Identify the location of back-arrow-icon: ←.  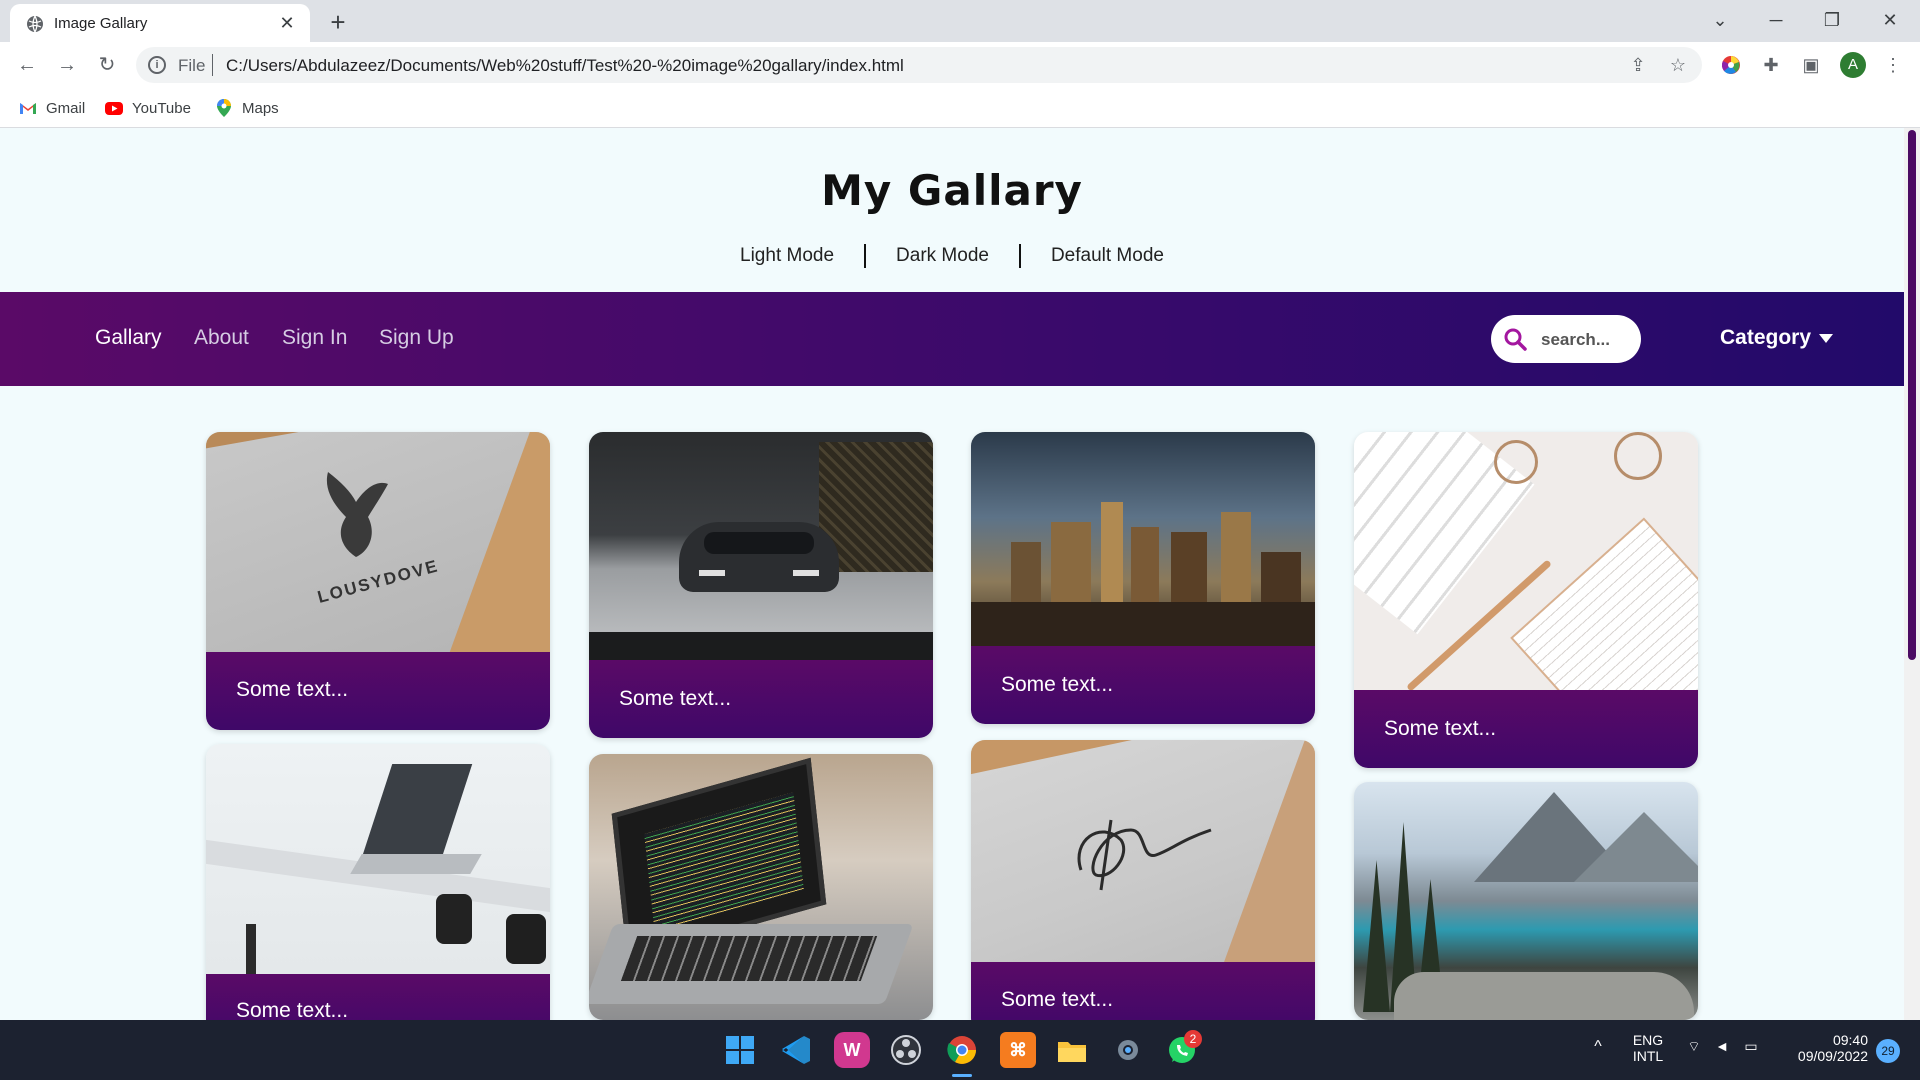
(27, 65).